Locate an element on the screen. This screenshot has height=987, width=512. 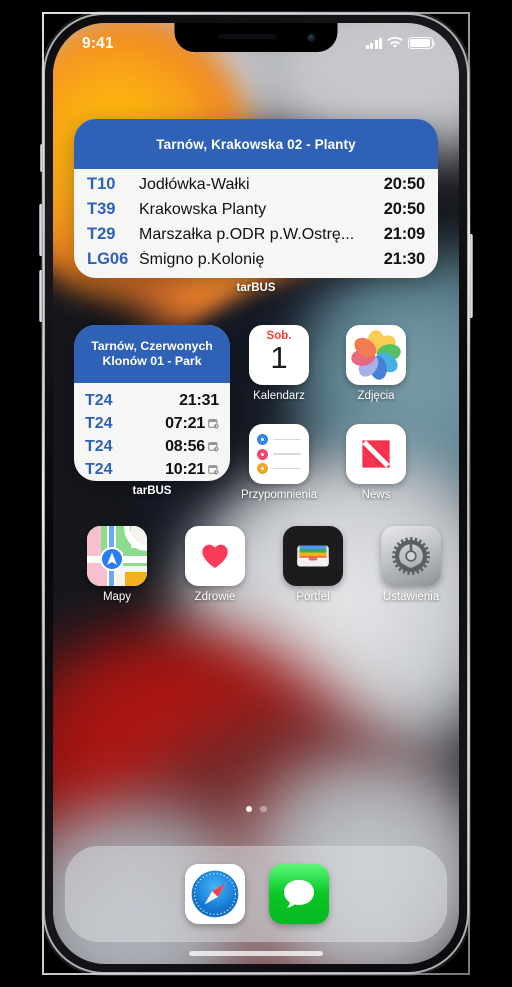
app-icon-przypomnienia: Przypomnienia is located at coordinates (279, 462).